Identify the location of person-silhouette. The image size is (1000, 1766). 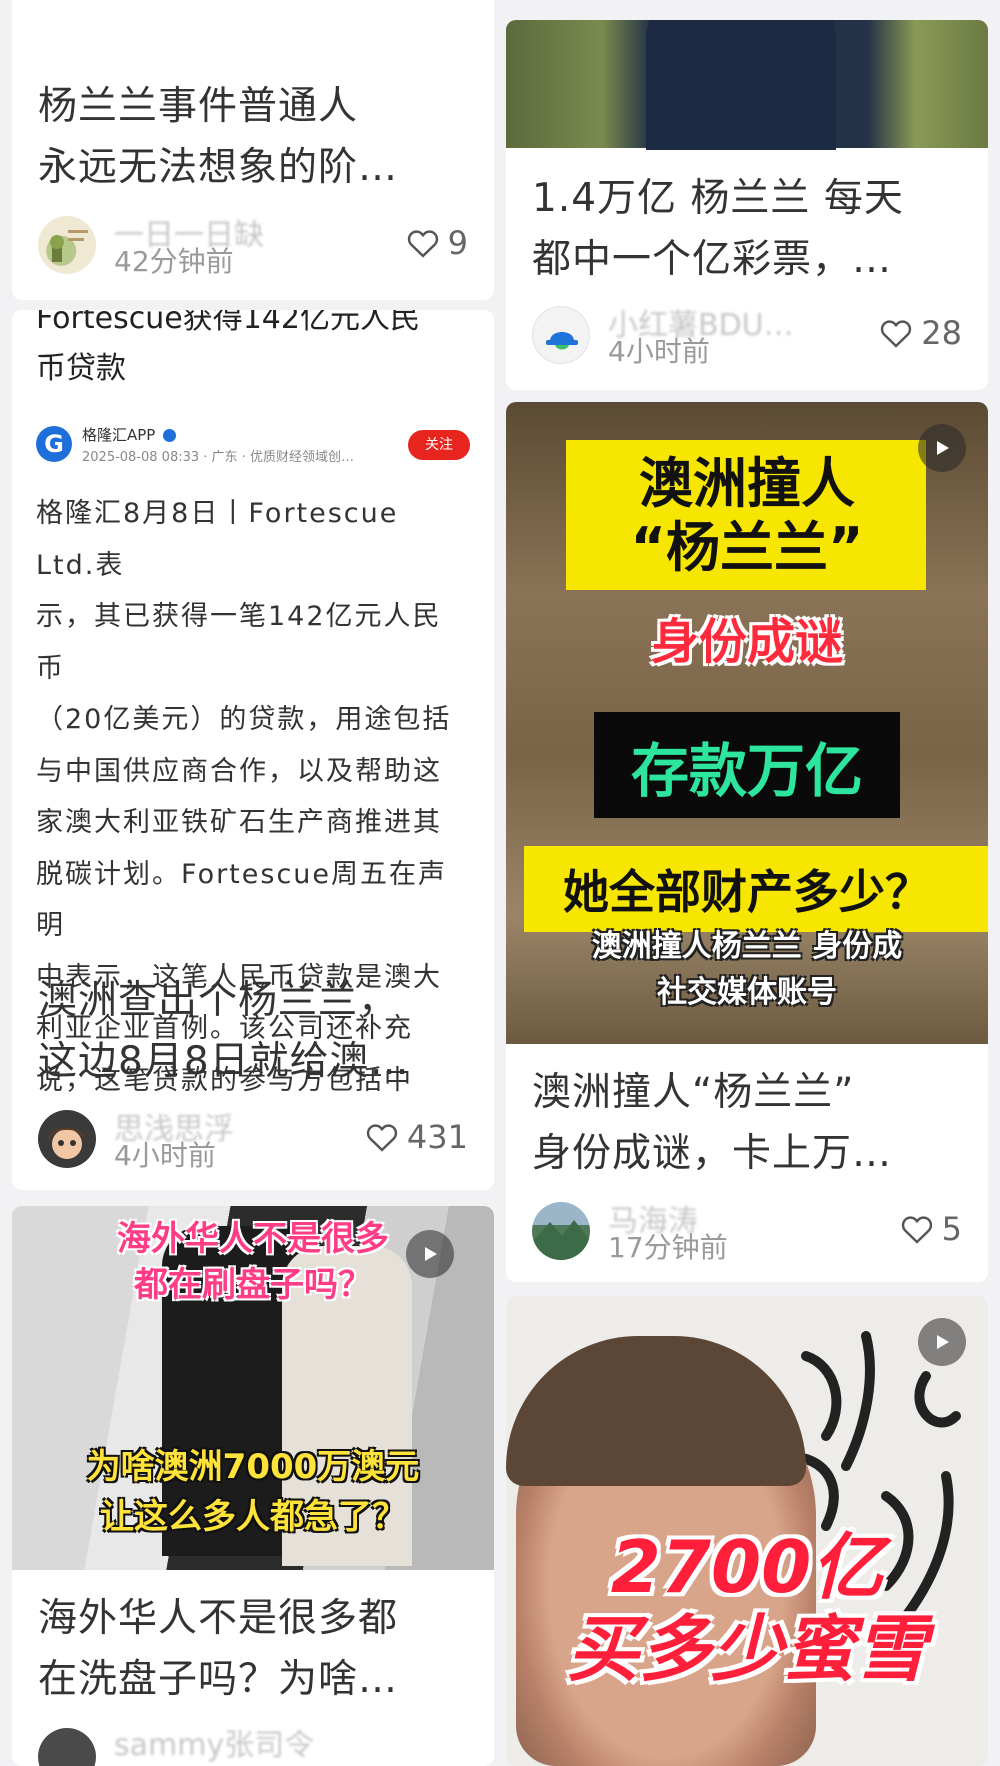
(741, 85).